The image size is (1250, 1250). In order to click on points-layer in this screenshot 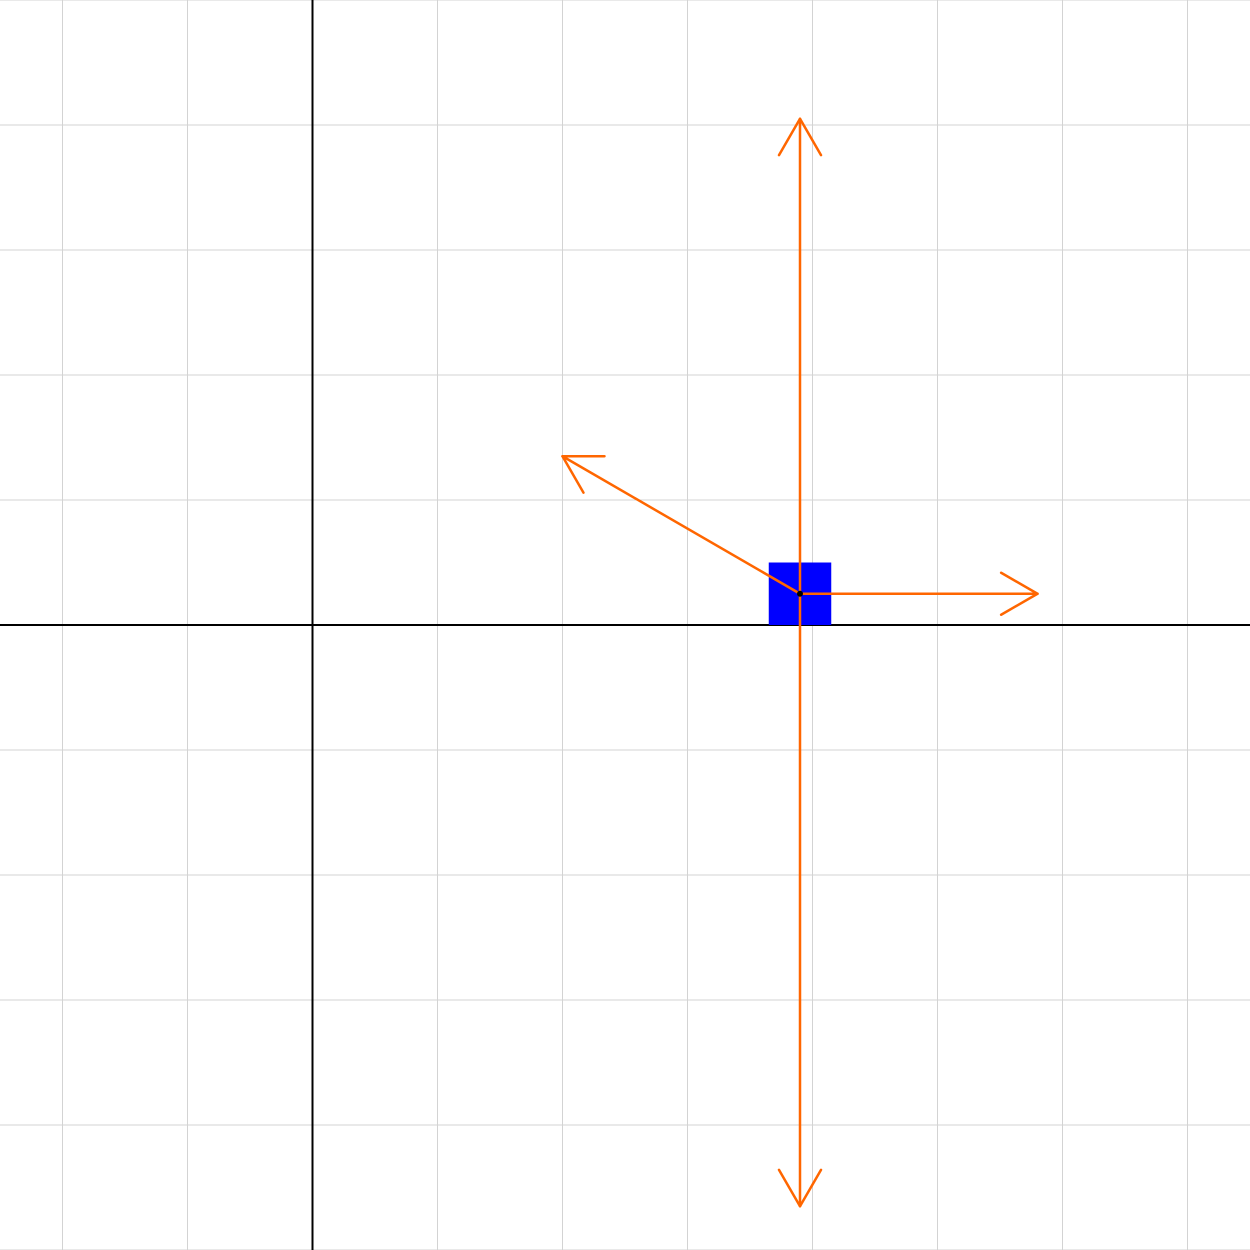, I will do `click(800, 593)`.